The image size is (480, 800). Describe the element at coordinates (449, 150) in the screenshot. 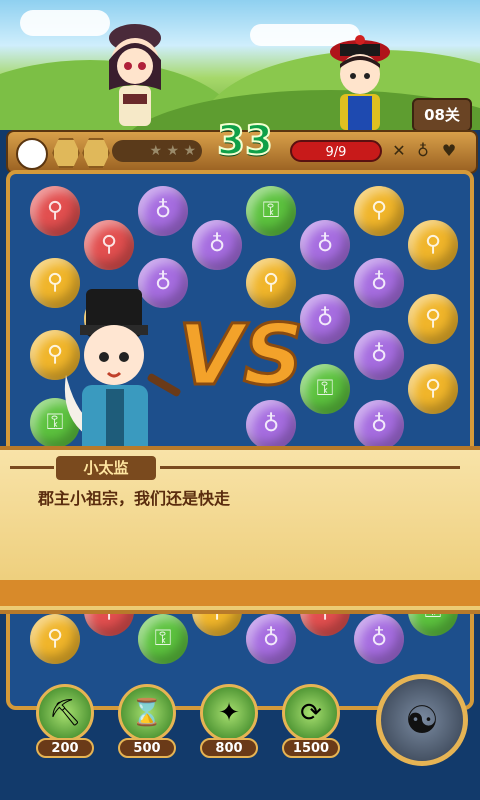

I see `heart-icon: ♥` at that location.